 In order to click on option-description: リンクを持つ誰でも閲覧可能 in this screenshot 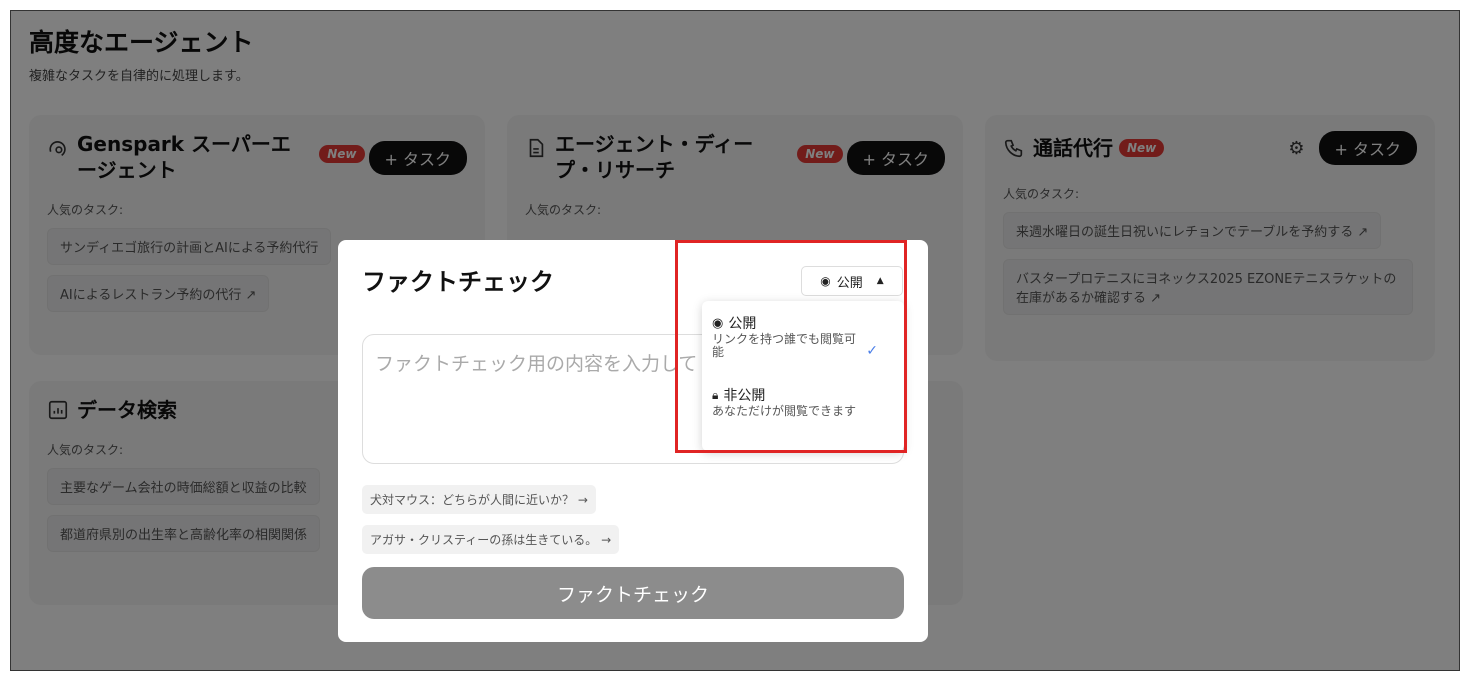, I will do `click(784, 345)`.